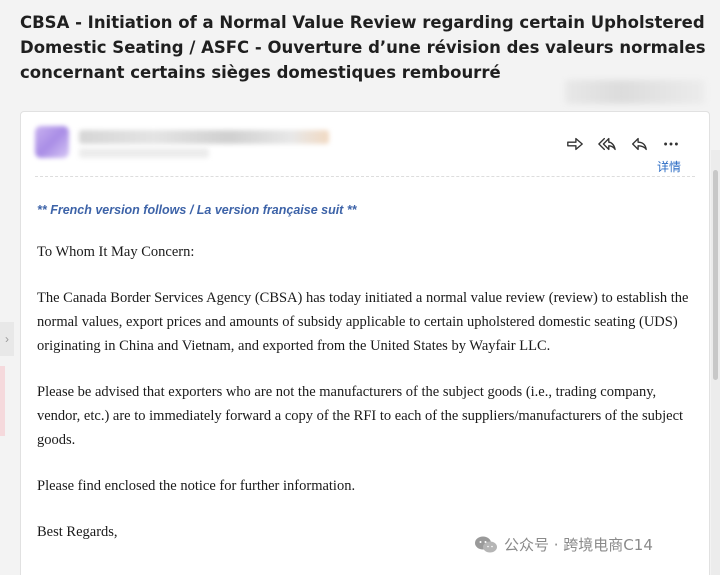 This screenshot has height=575, width=720. Describe the element at coordinates (623, 144) in the screenshot. I see `message-actions` at that location.